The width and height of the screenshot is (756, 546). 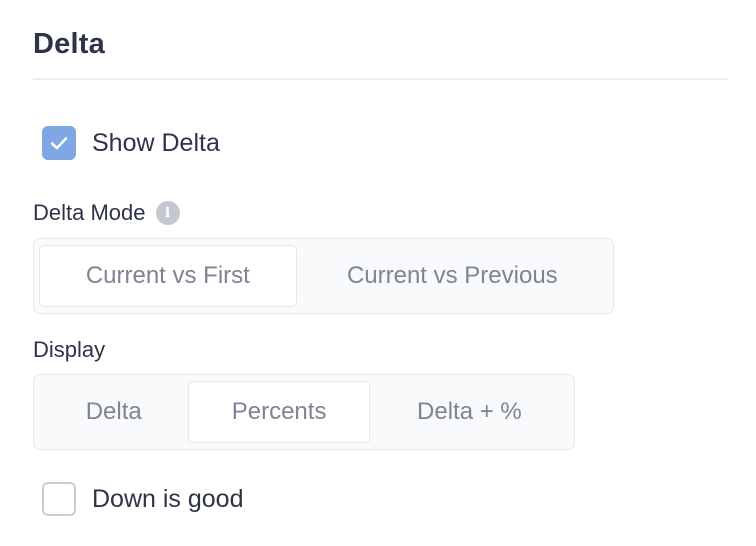 I want to click on display-label-row: Display, so click(x=69, y=350).